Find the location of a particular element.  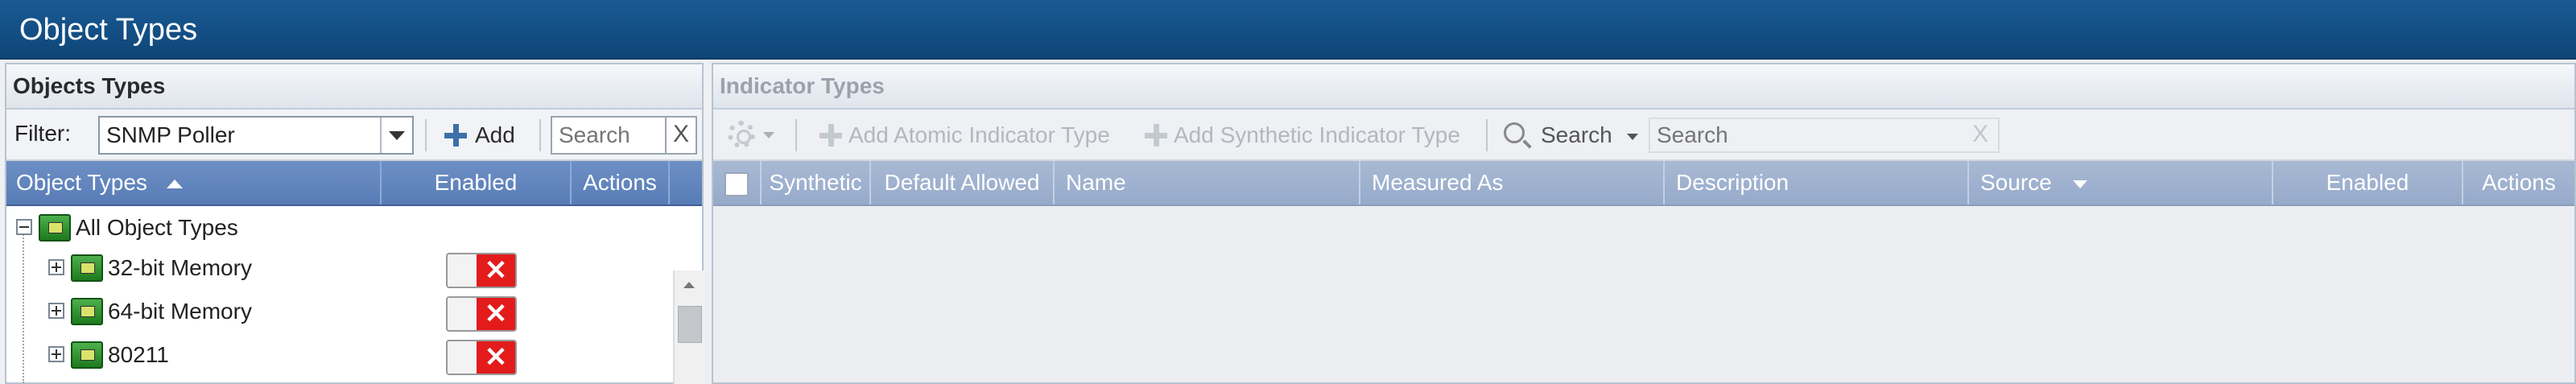

indicator-types-panel-title: Indicator Types is located at coordinates (802, 85).